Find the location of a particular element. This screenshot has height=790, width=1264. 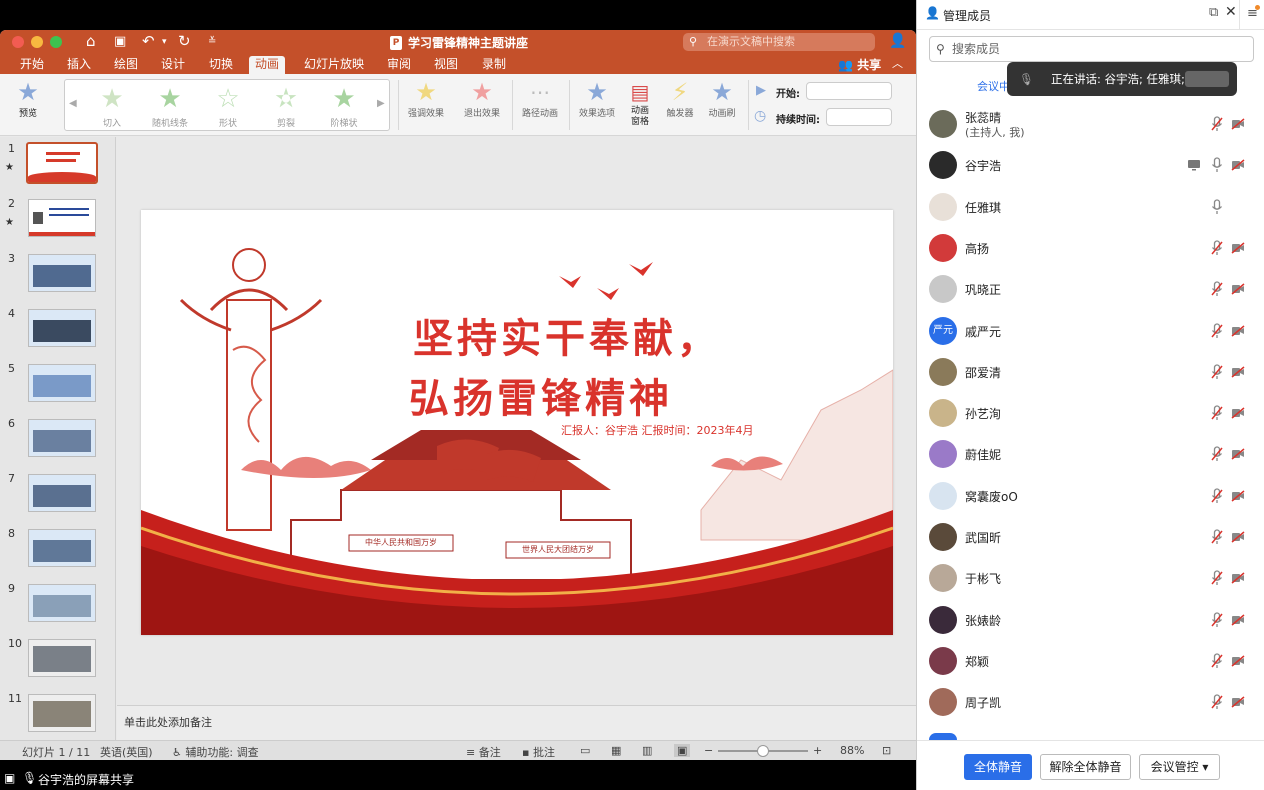

share-button: 👥 共享 is located at coordinates (859, 64).